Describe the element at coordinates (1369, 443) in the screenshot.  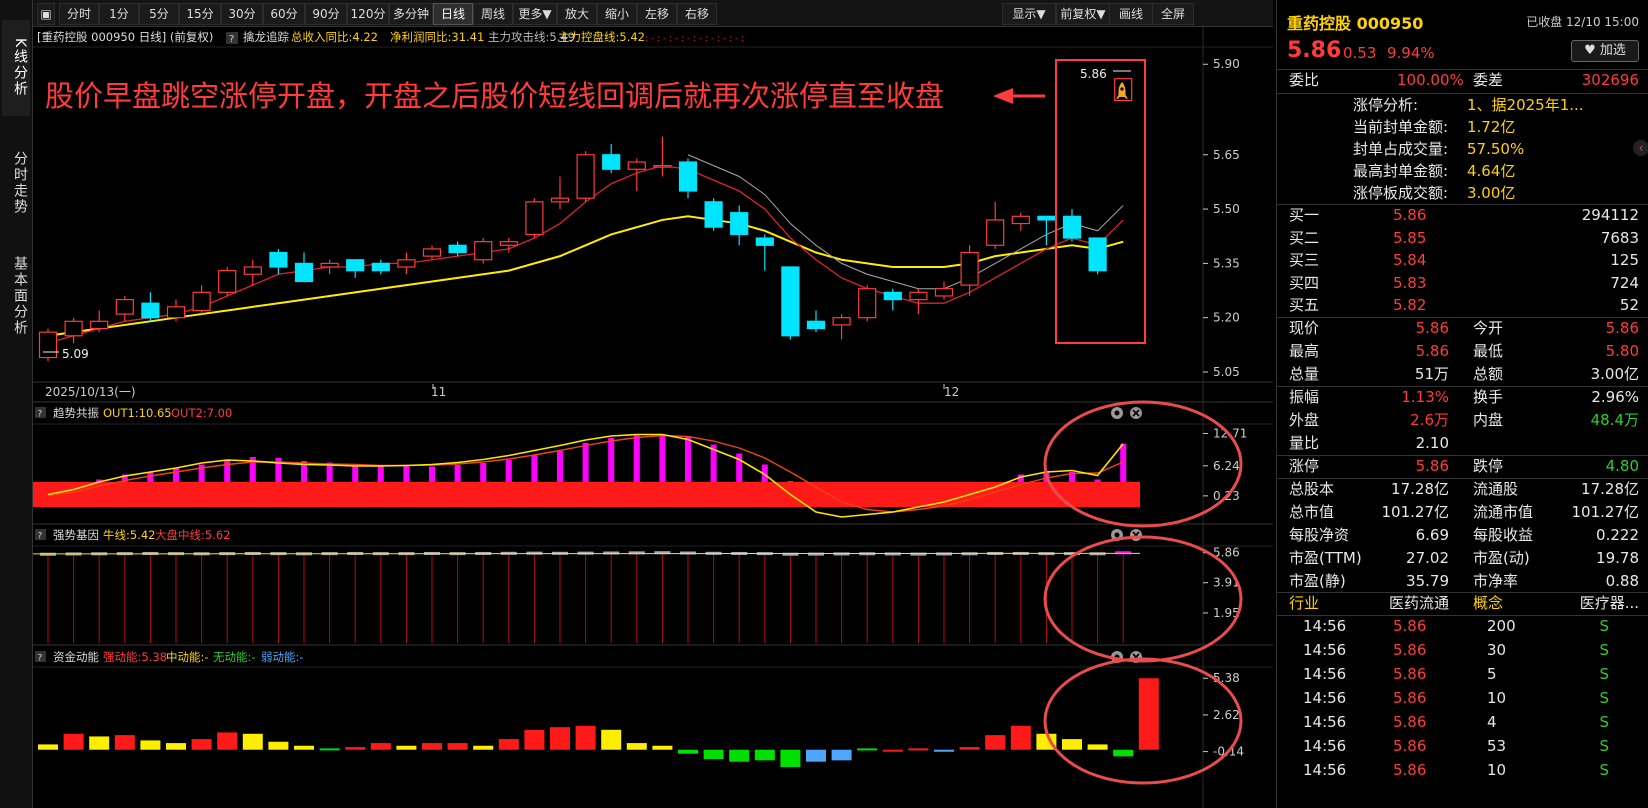
I see `stat-row: 量比 2.10` at that location.